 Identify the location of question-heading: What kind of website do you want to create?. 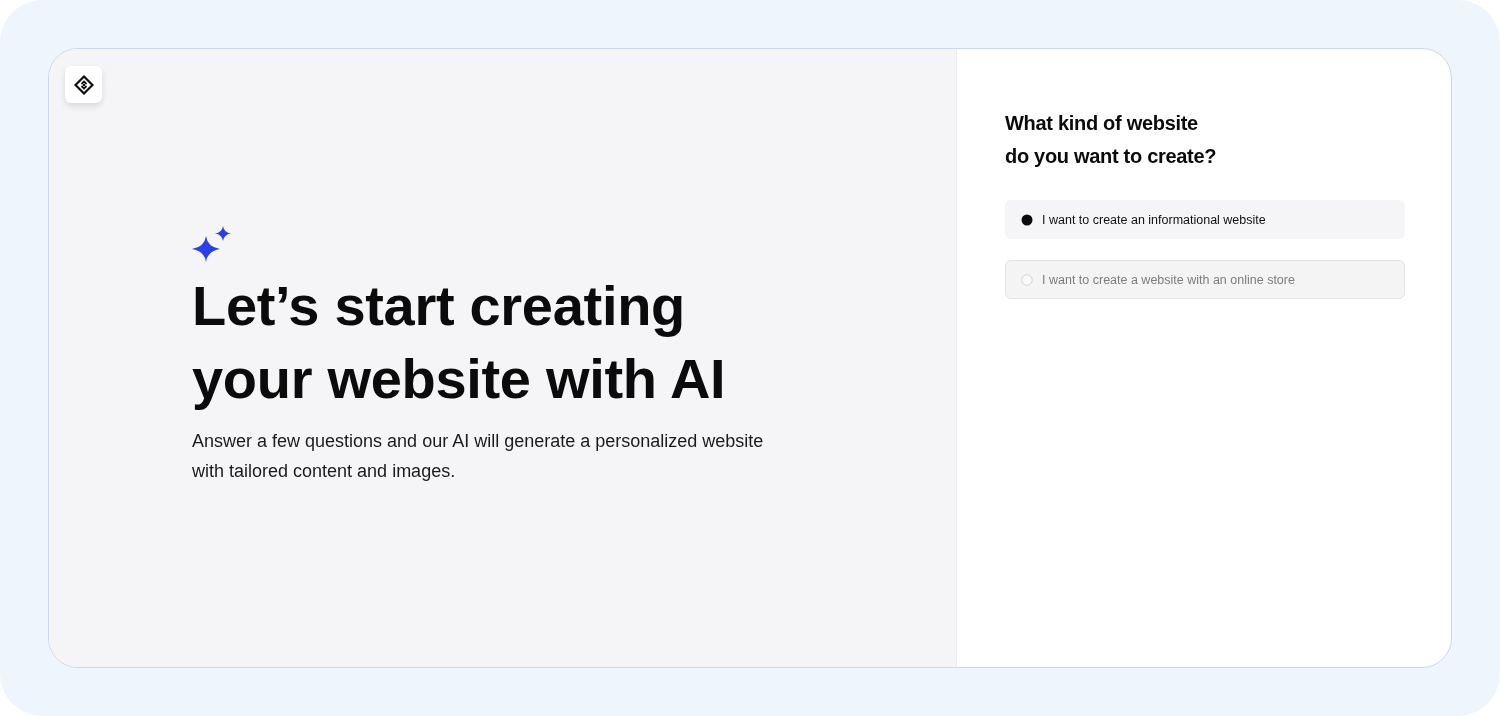
(1111, 140).